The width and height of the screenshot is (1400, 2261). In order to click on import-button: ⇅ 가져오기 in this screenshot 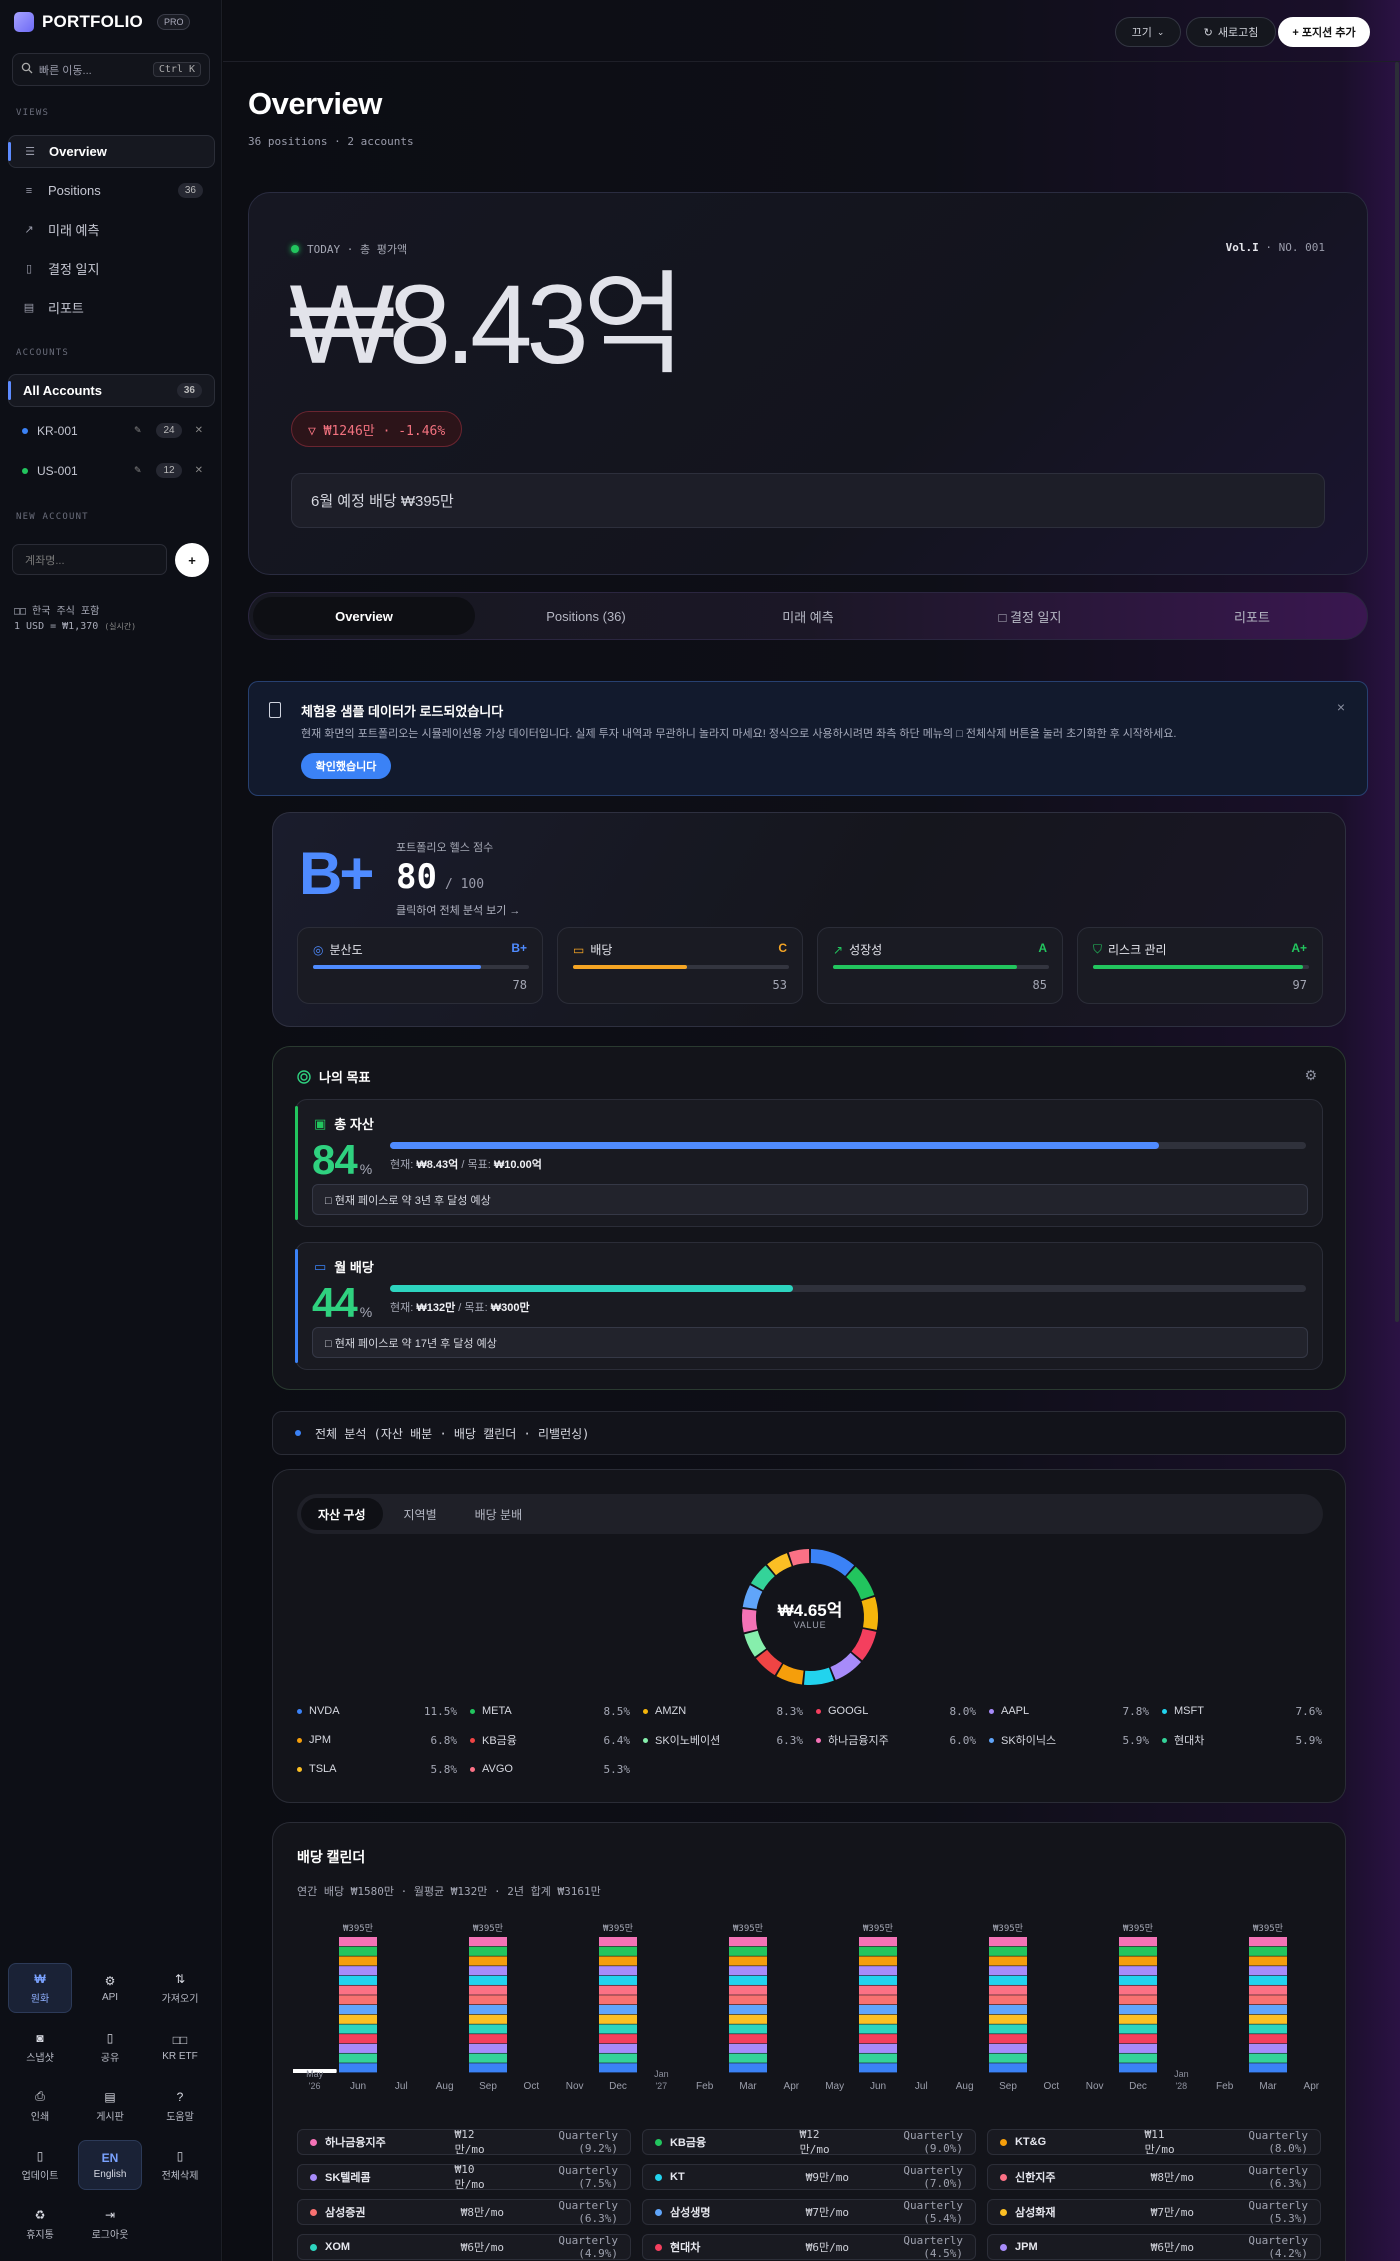, I will do `click(180, 1988)`.